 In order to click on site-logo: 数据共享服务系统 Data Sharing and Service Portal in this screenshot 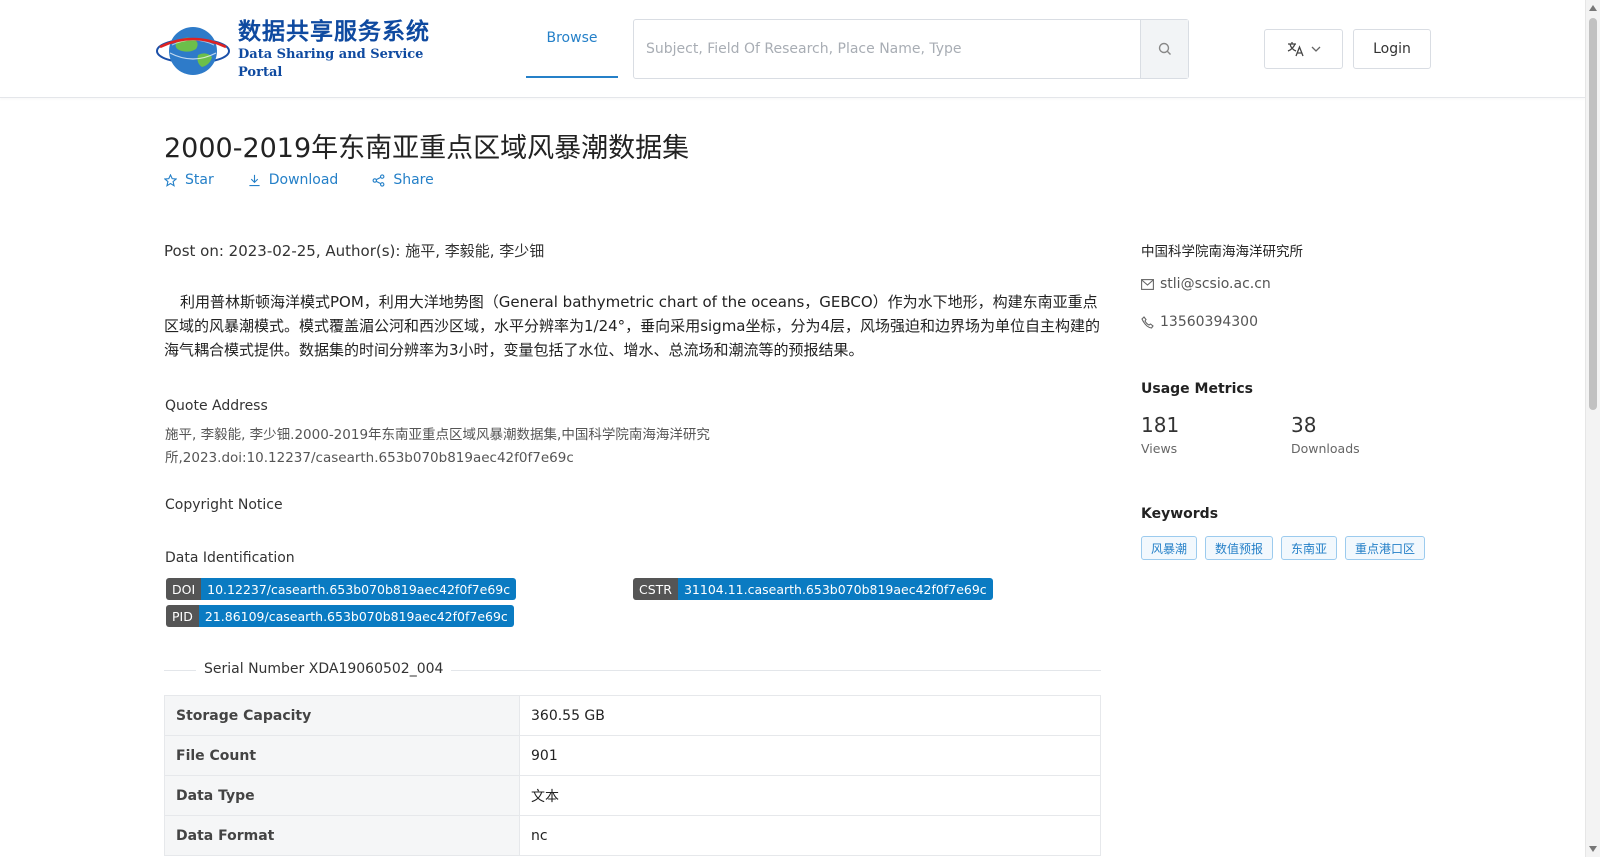, I will do `click(296, 49)`.